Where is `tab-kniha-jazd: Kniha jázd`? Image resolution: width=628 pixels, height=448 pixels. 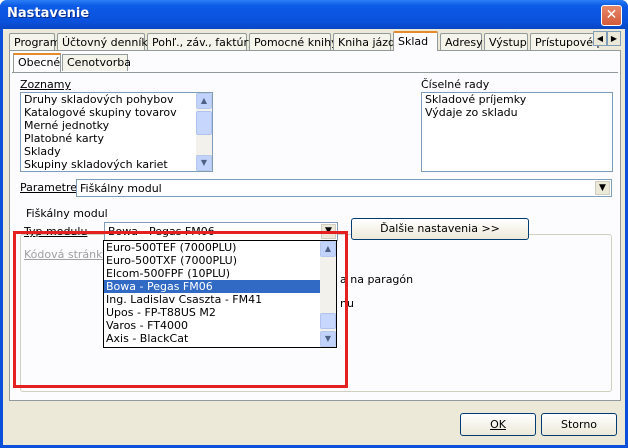 tab-kniha-jazd: Kniha jázd is located at coordinates (364, 42).